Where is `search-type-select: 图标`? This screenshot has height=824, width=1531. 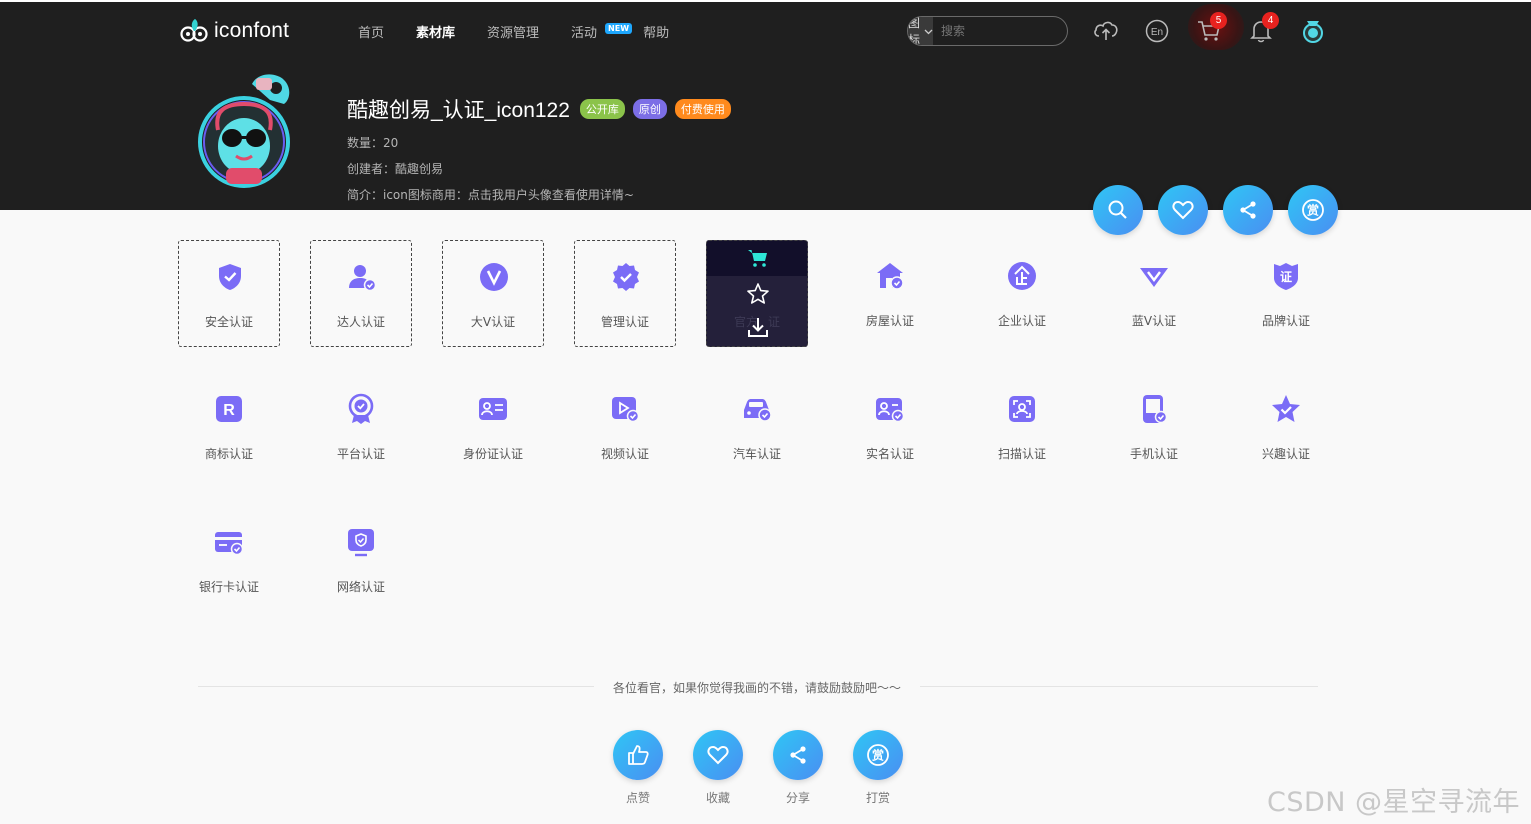
search-type-select: 图标 is located at coordinates (921, 31).